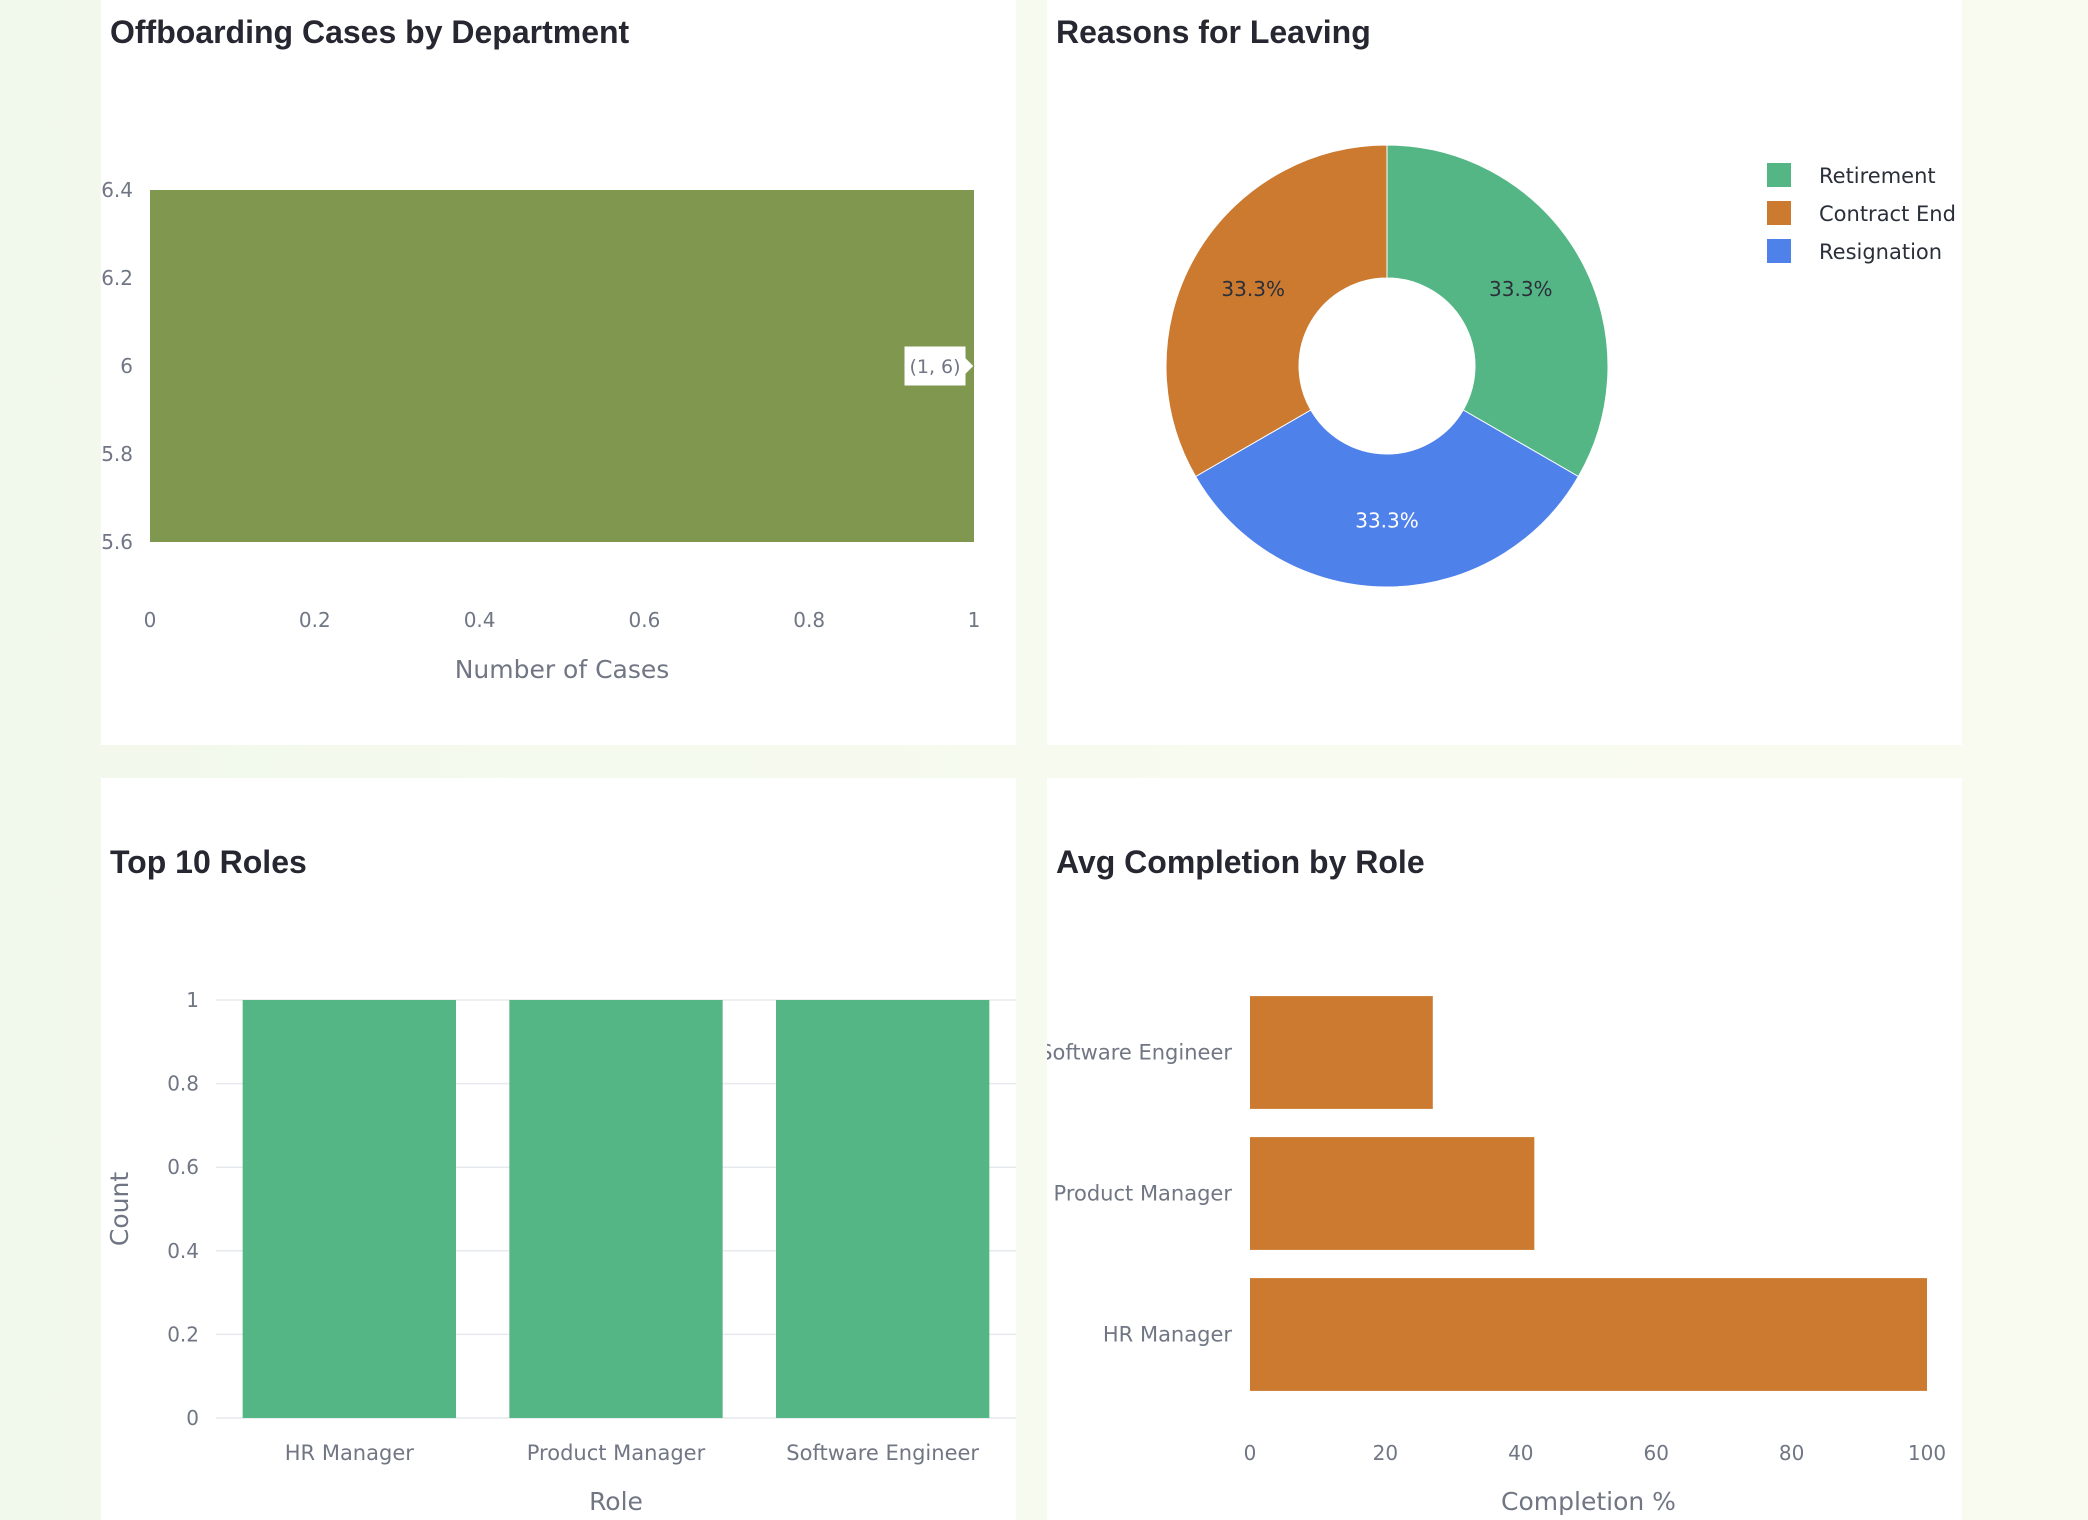 Image resolution: width=2088 pixels, height=1520 pixels. Describe the element at coordinates (1877, 176) in the screenshot. I see `legend-label: Retirement` at that location.